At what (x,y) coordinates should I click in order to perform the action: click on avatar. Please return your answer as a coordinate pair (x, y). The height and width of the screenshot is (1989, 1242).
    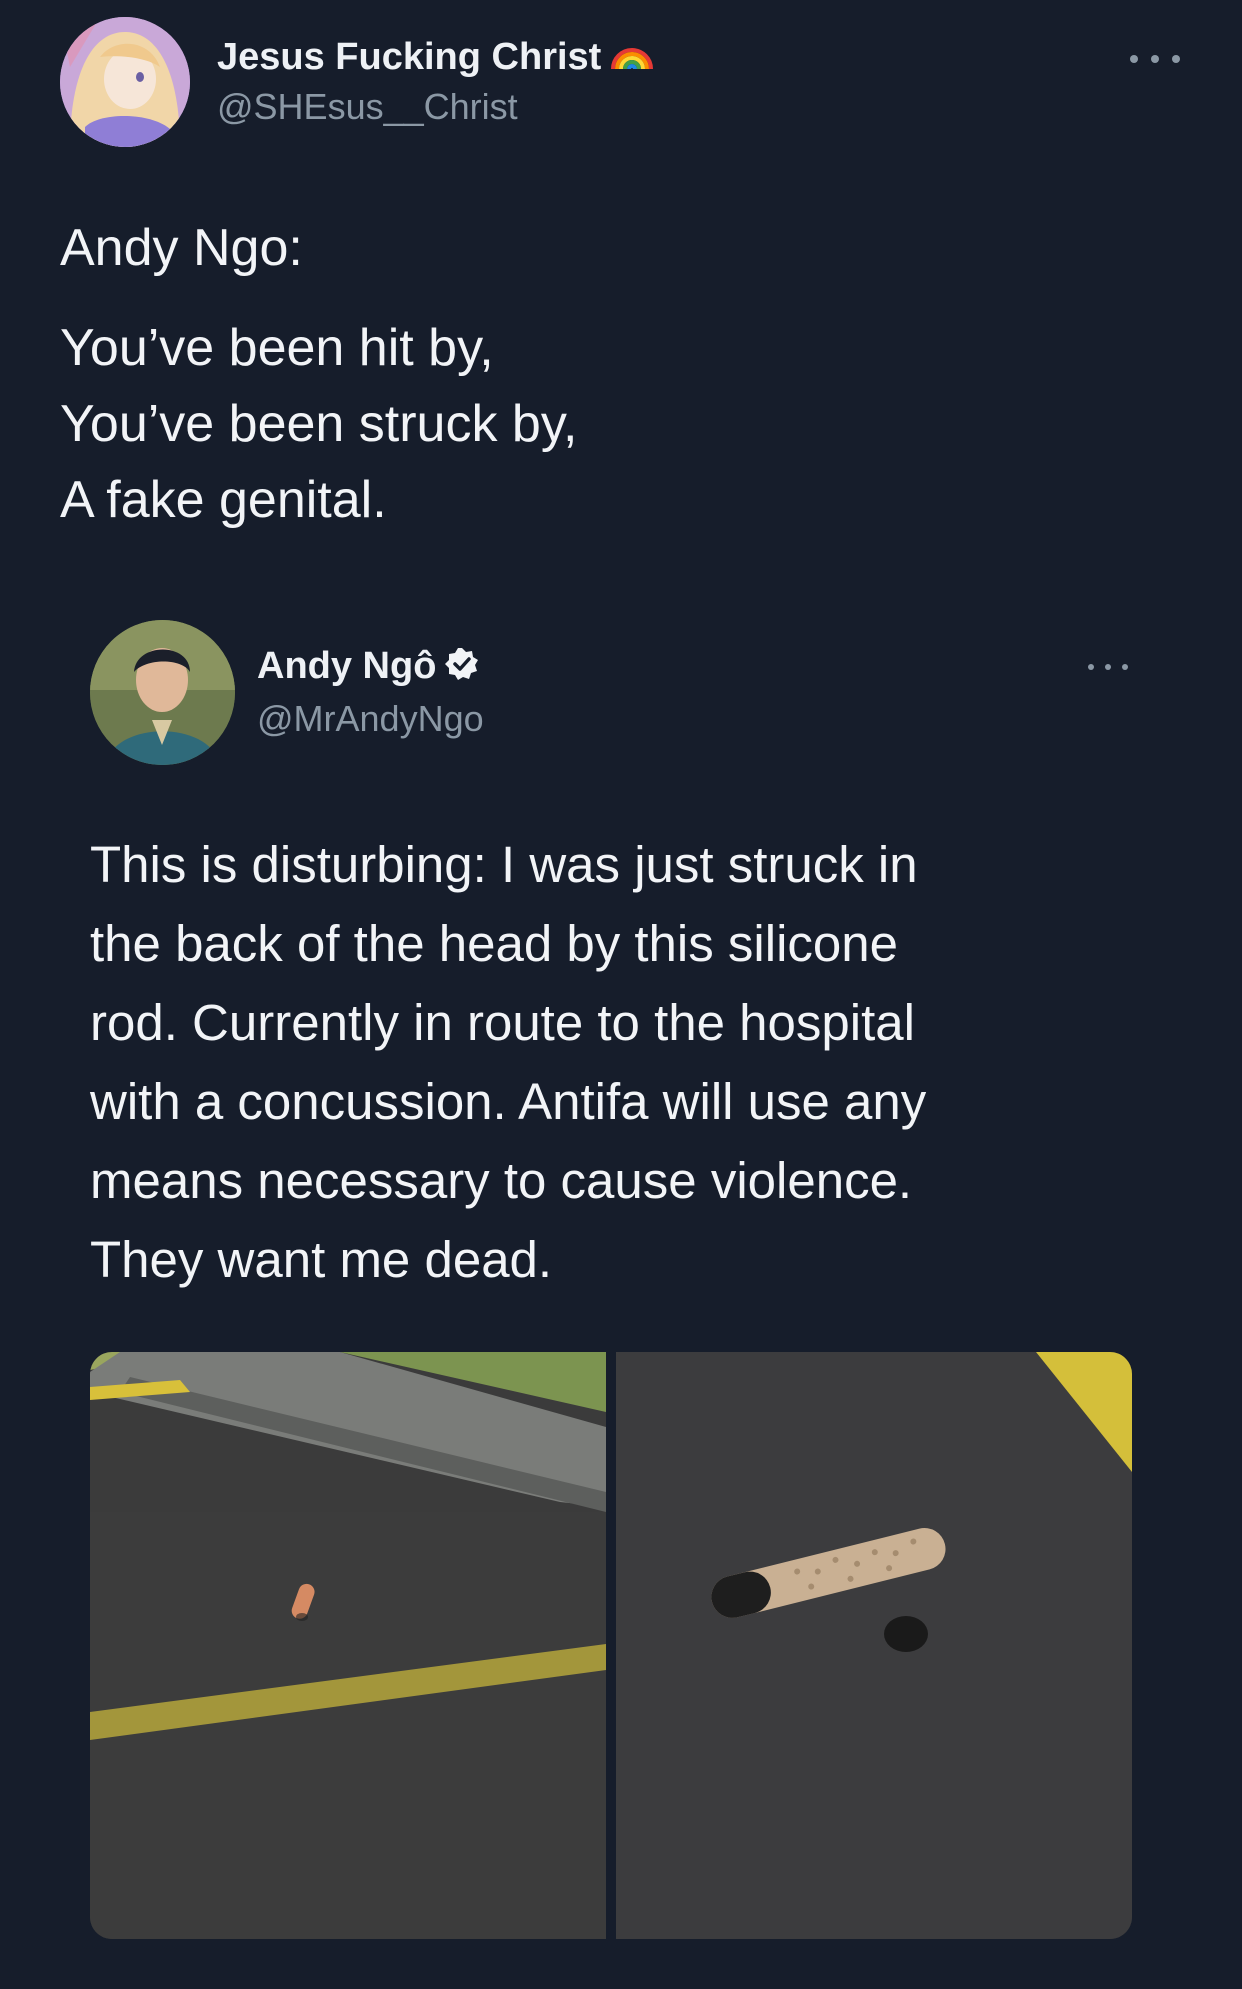
    Looking at the image, I should click on (125, 82).